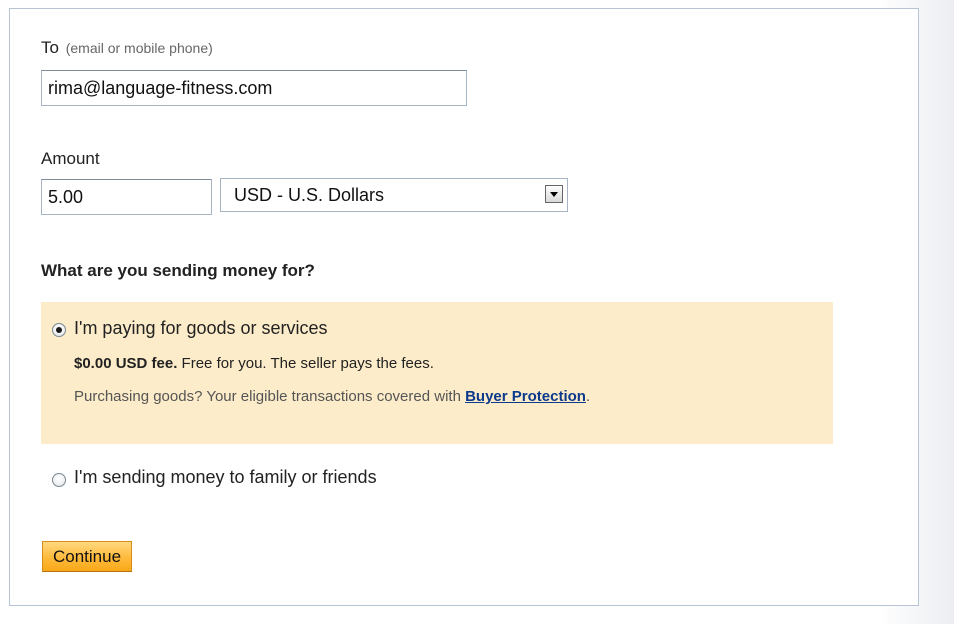 This screenshot has width=954, height=624. Describe the element at coordinates (126, 197) in the screenshot. I see `amount-input` at that location.